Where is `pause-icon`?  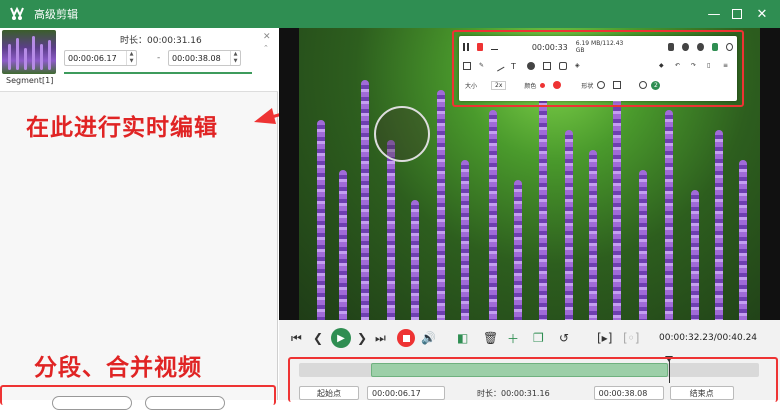
pause-icon is located at coordinates (466, 47).